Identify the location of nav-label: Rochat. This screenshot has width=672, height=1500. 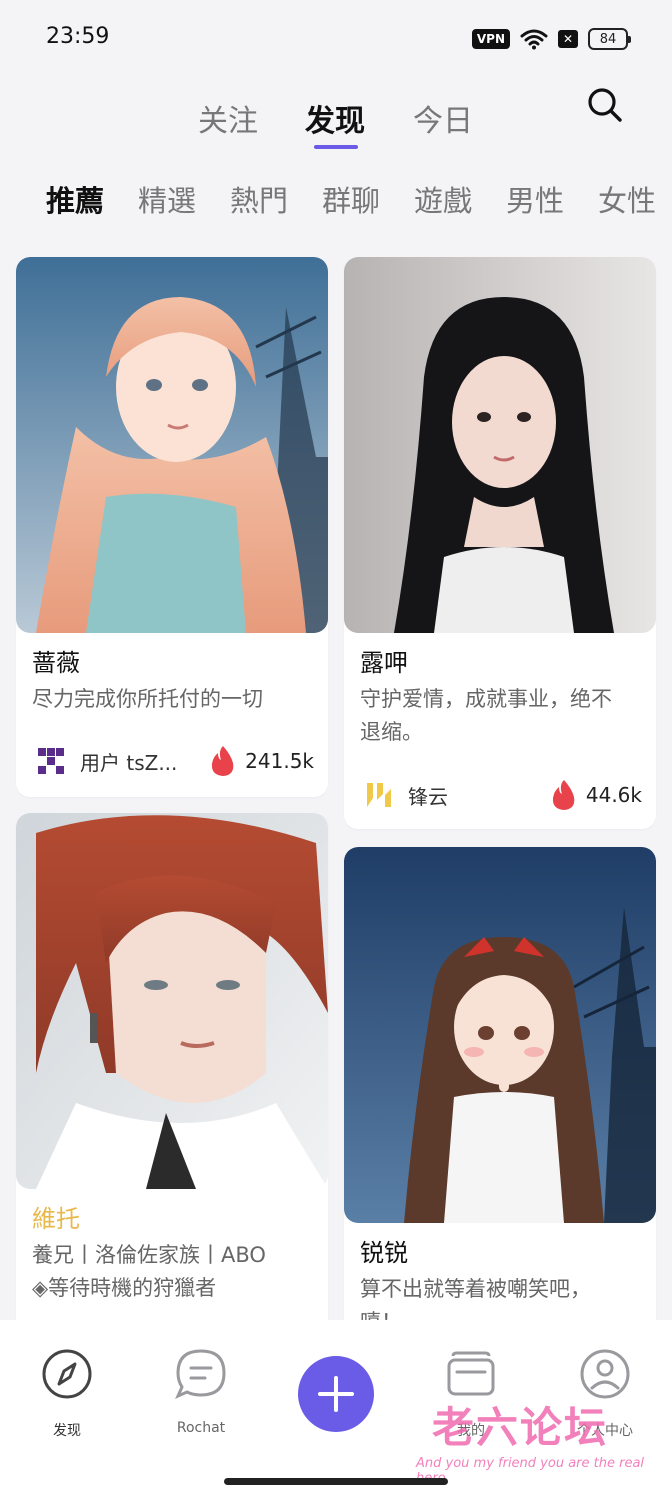
(201, 1428).